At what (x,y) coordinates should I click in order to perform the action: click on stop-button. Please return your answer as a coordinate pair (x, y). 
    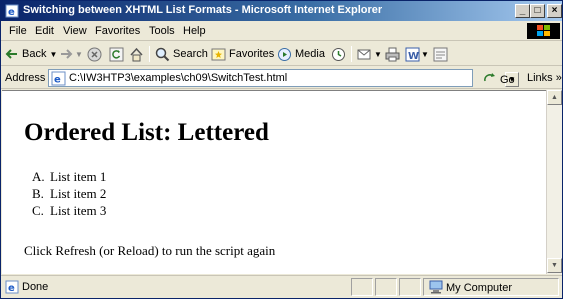
    Looking at the image, I should click on (94, 54).